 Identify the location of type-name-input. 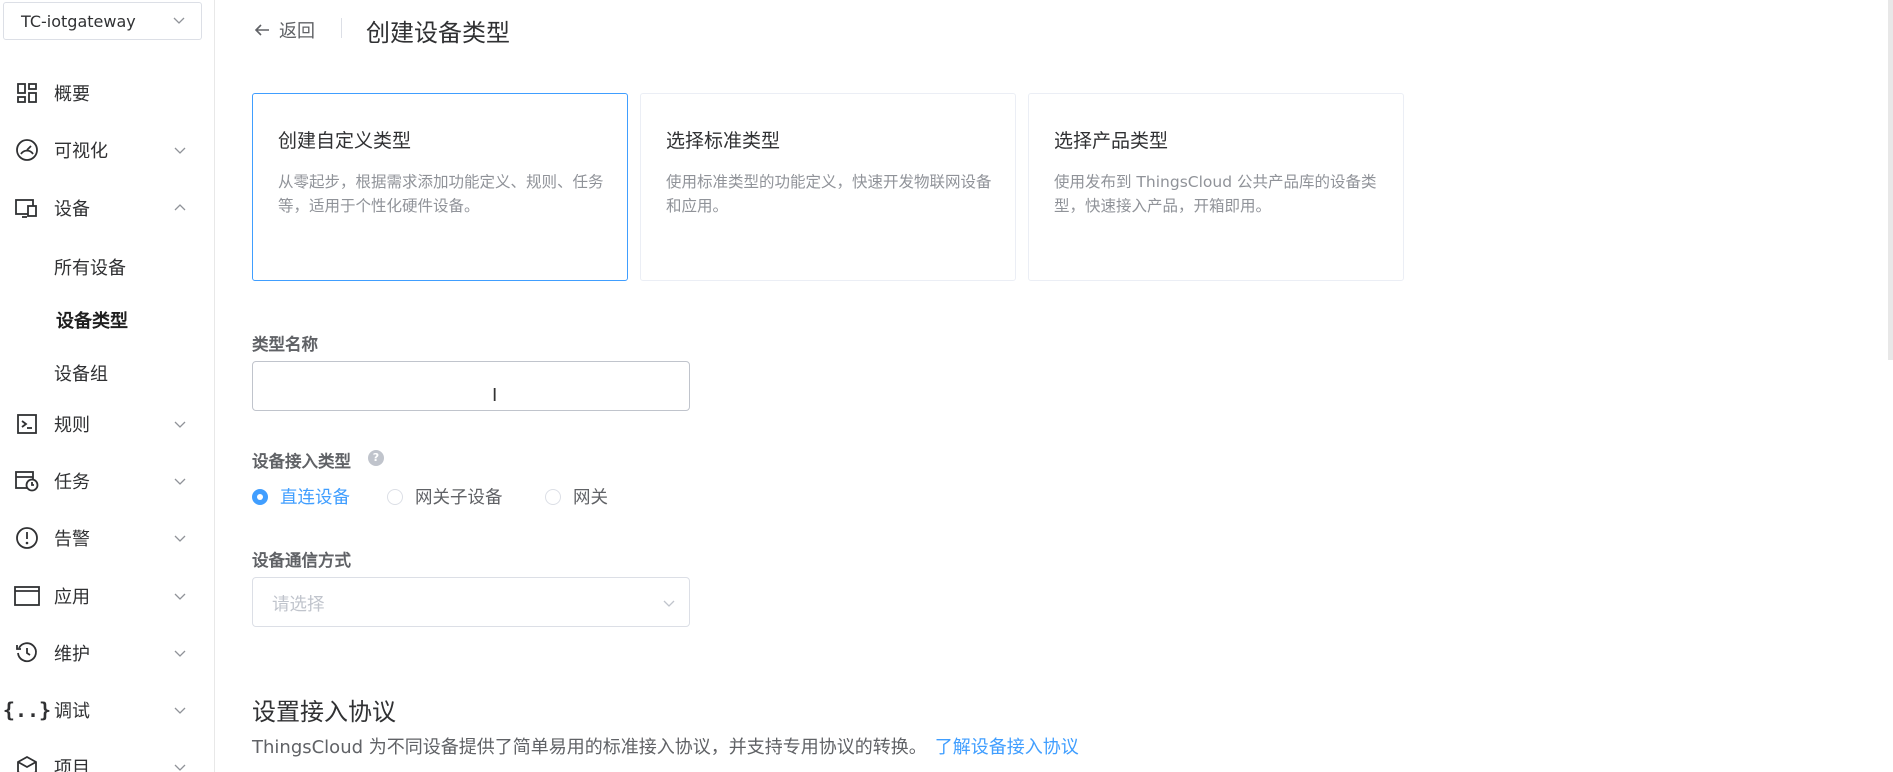
(471, 386).